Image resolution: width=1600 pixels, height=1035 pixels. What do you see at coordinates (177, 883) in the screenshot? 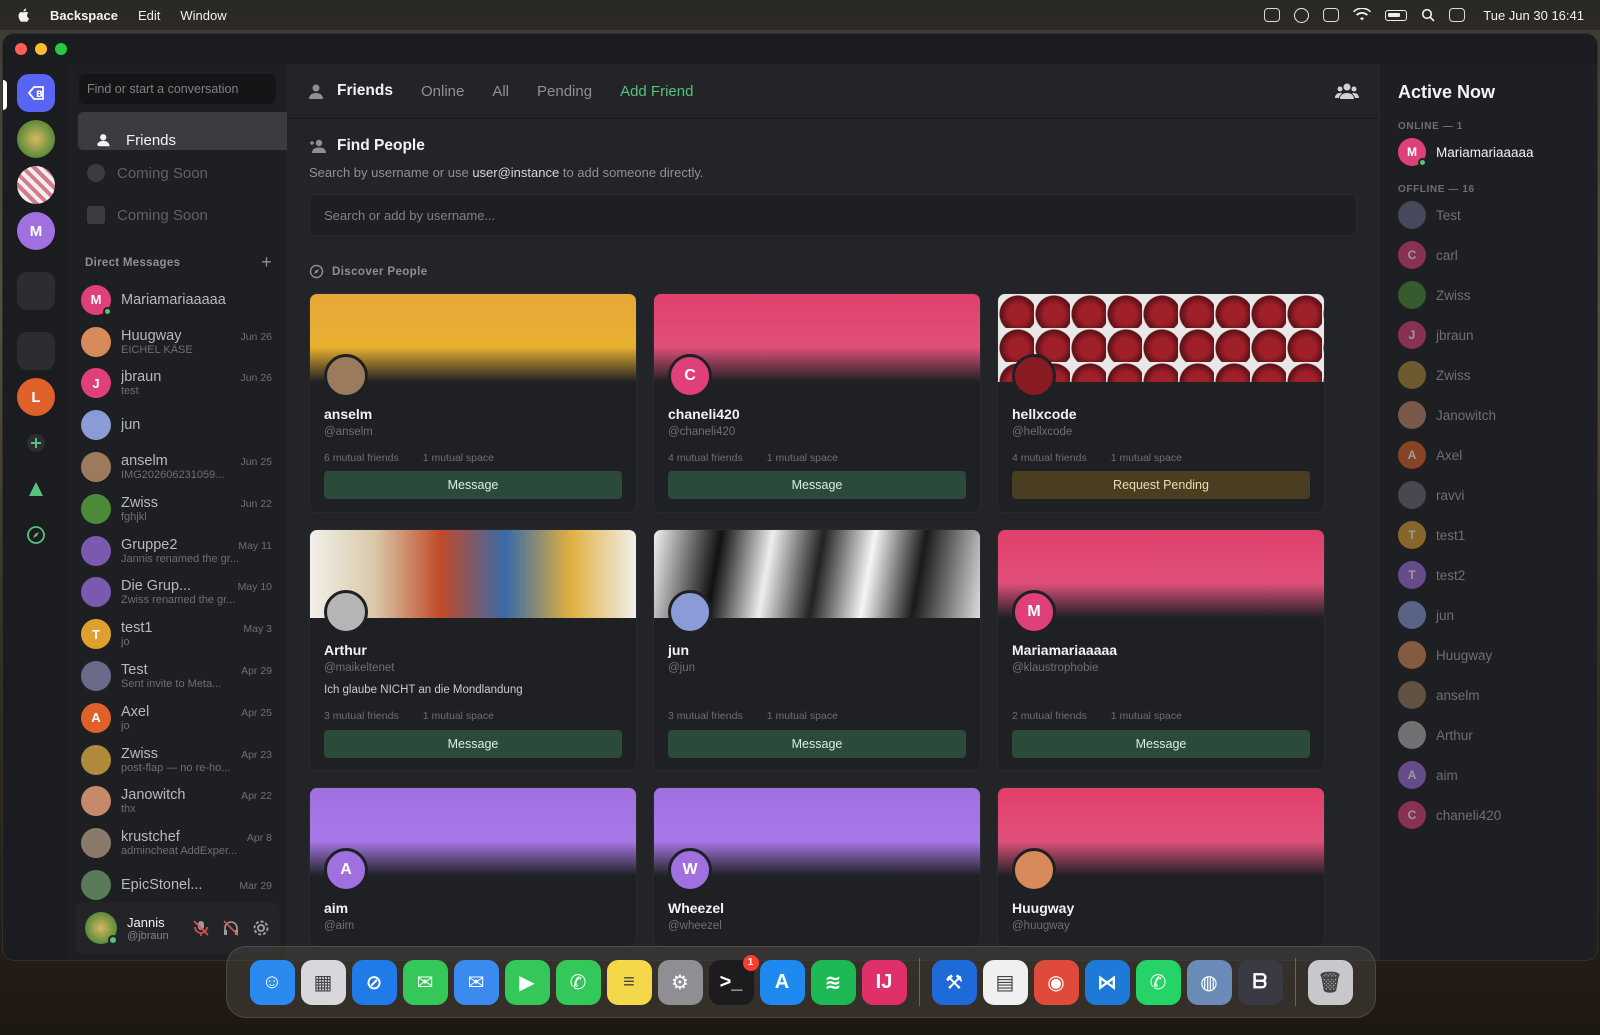
I see `dm-item: EpicStonel... Mar 29` at bounding box center [177, 883].